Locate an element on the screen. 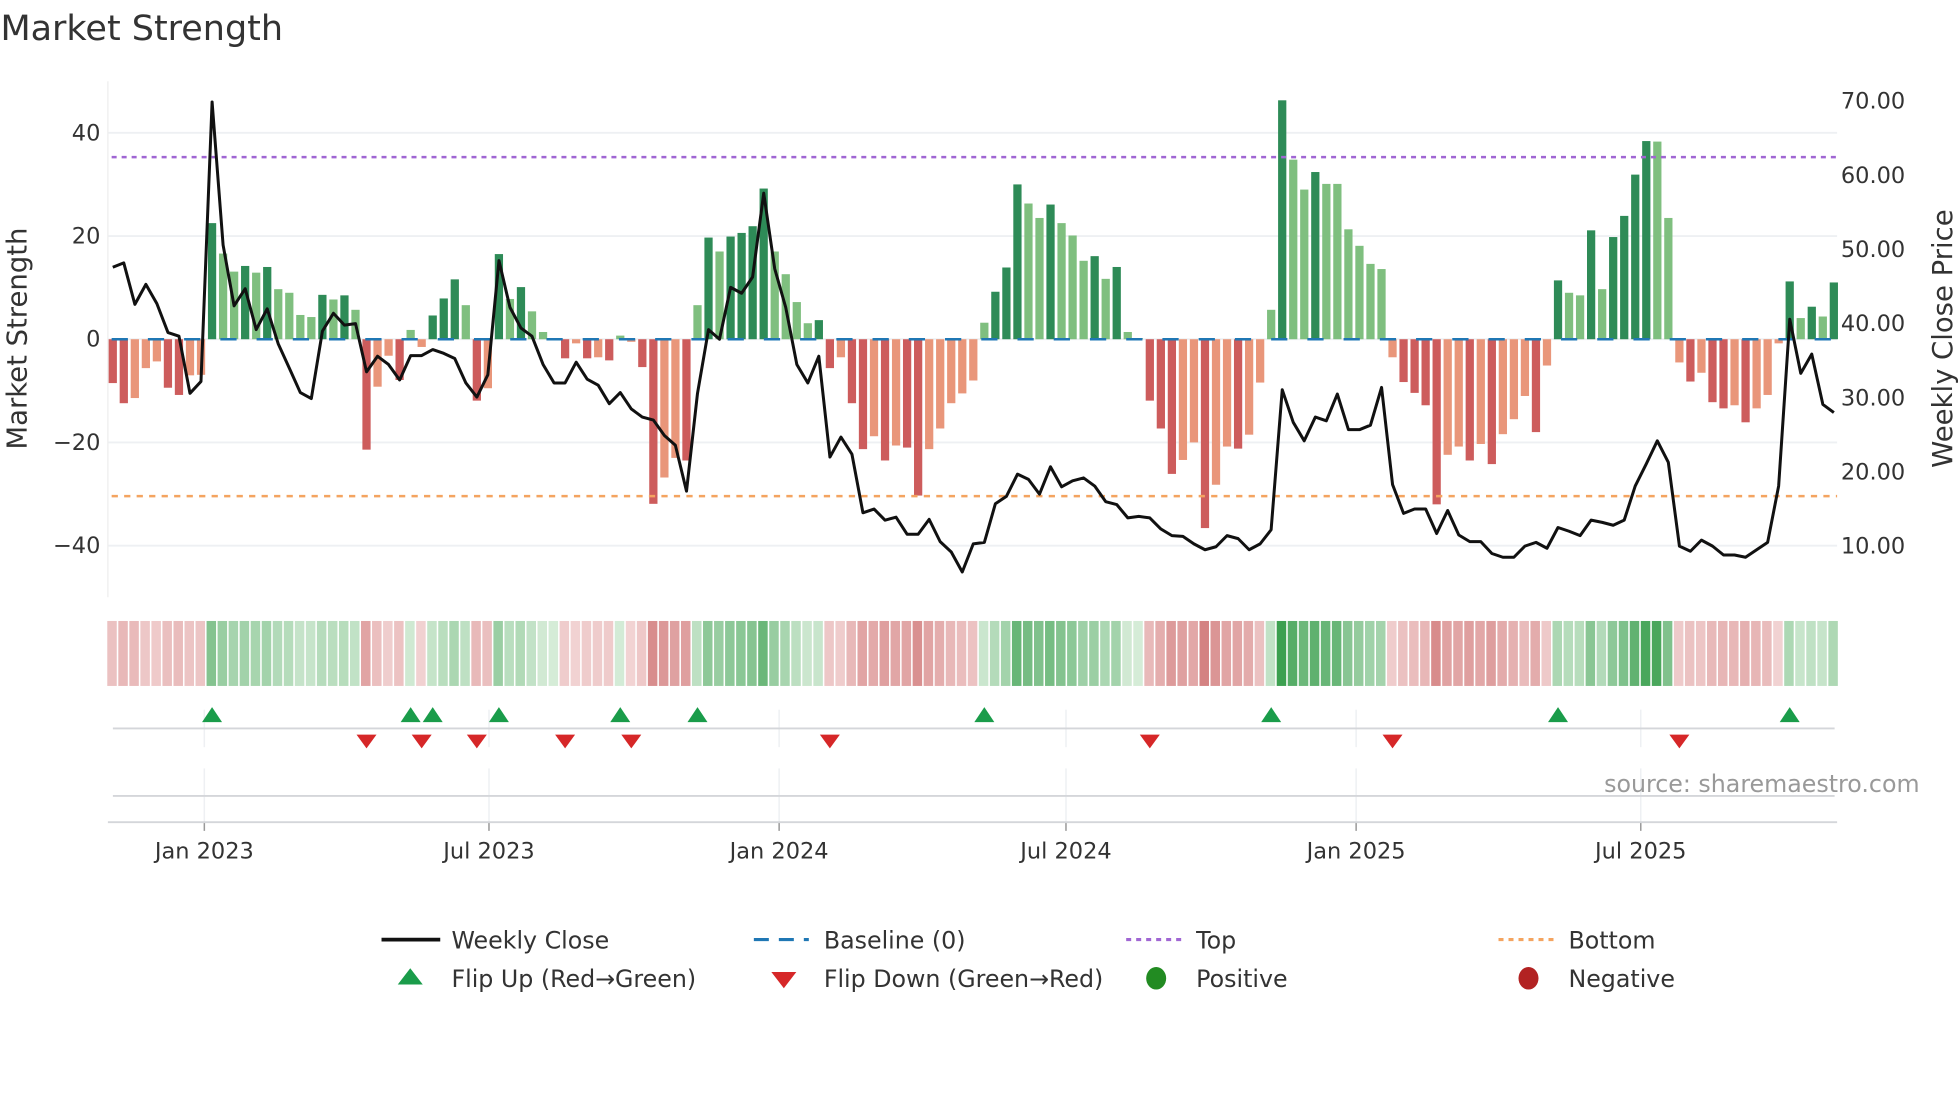 This screenshot has height=1102, width=1960. source-label: source: sharemaestro.com is located at coordinates (1761, 784).